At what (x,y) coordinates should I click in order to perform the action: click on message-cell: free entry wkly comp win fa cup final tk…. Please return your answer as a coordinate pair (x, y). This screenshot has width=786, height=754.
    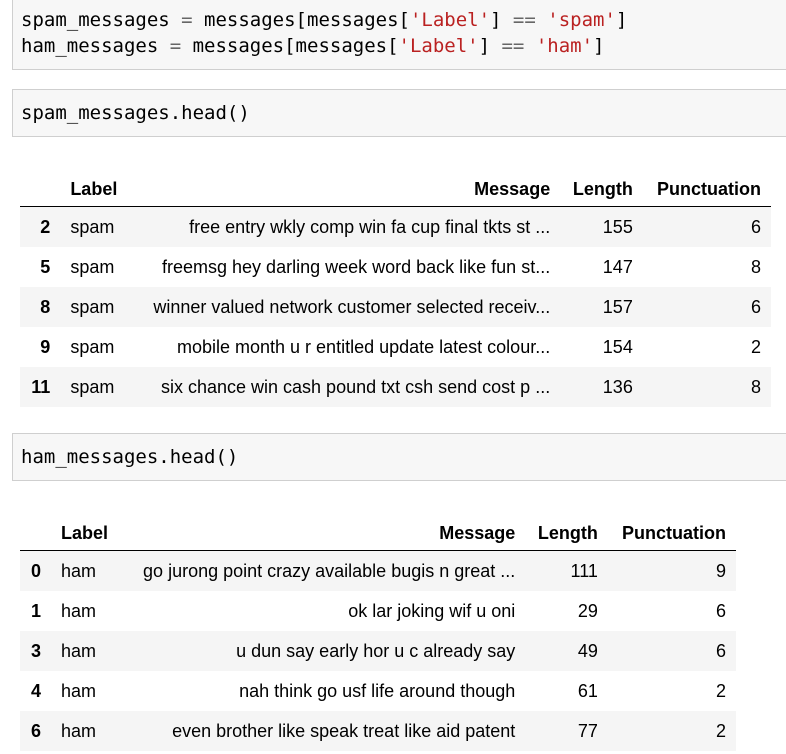
    Looking at the image, I should click on (345, 226).